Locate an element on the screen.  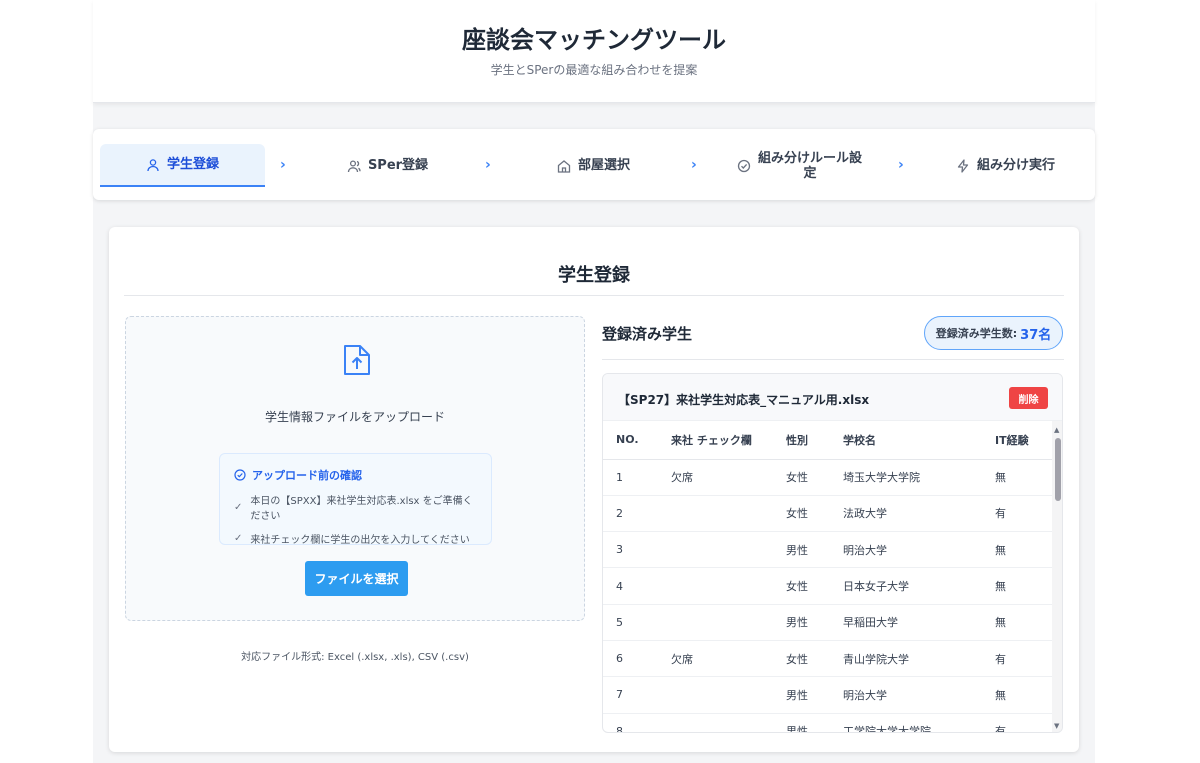
table-cell: 3 is located at coordinates (637, 550).